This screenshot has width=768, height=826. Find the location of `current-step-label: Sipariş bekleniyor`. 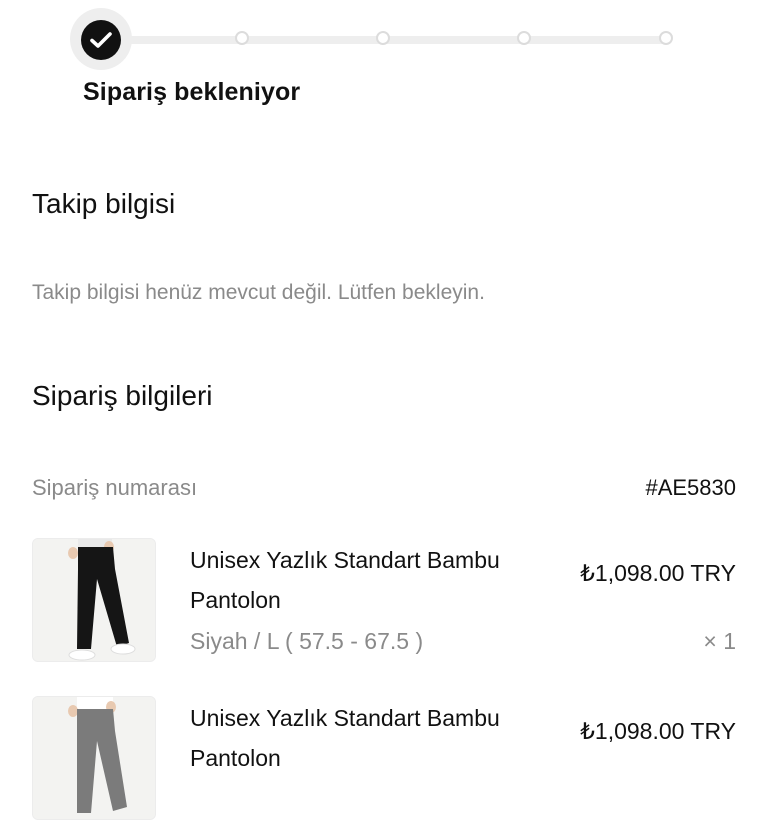

current-step-label: Sipariş bekleniyor is located at coordinates (192, 92).